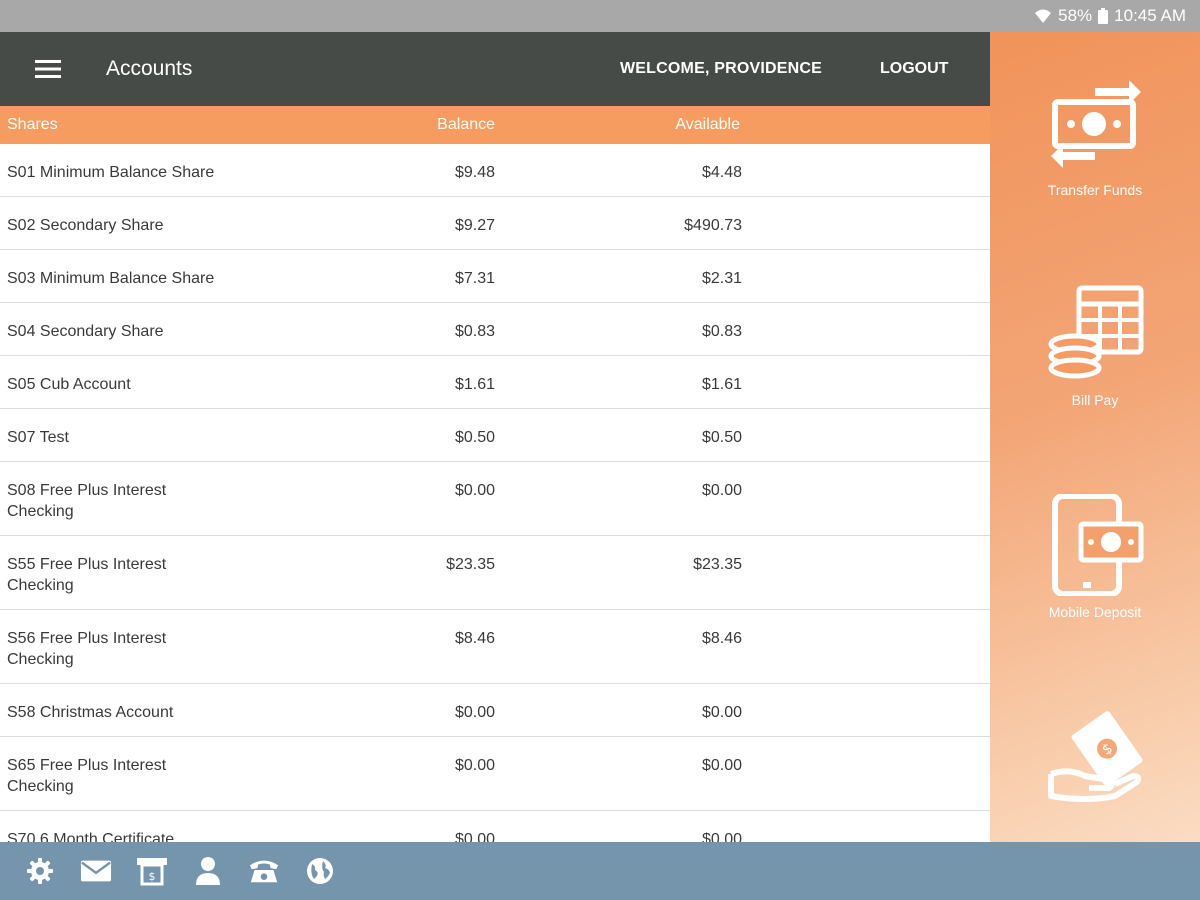  What do you see at coordinates (38, 437) in the screenshot?
I see `account-name: S07 Test` at bounding box center [38, 437].